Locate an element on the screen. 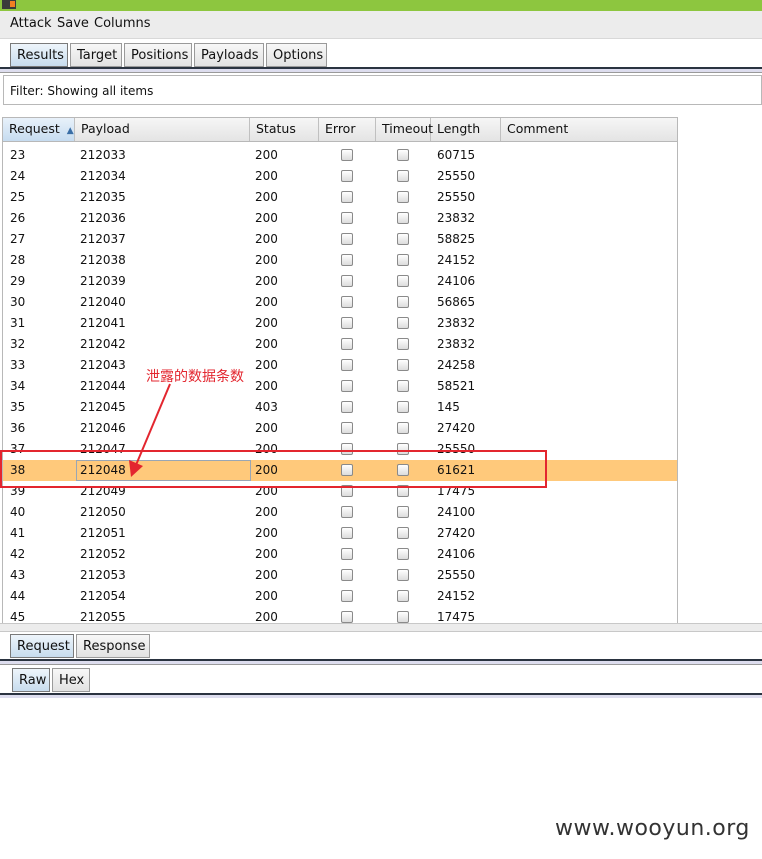 The width and height of the screenshot is (762, 859). annotation-arrow-icon is located at coordinates (150, 430).